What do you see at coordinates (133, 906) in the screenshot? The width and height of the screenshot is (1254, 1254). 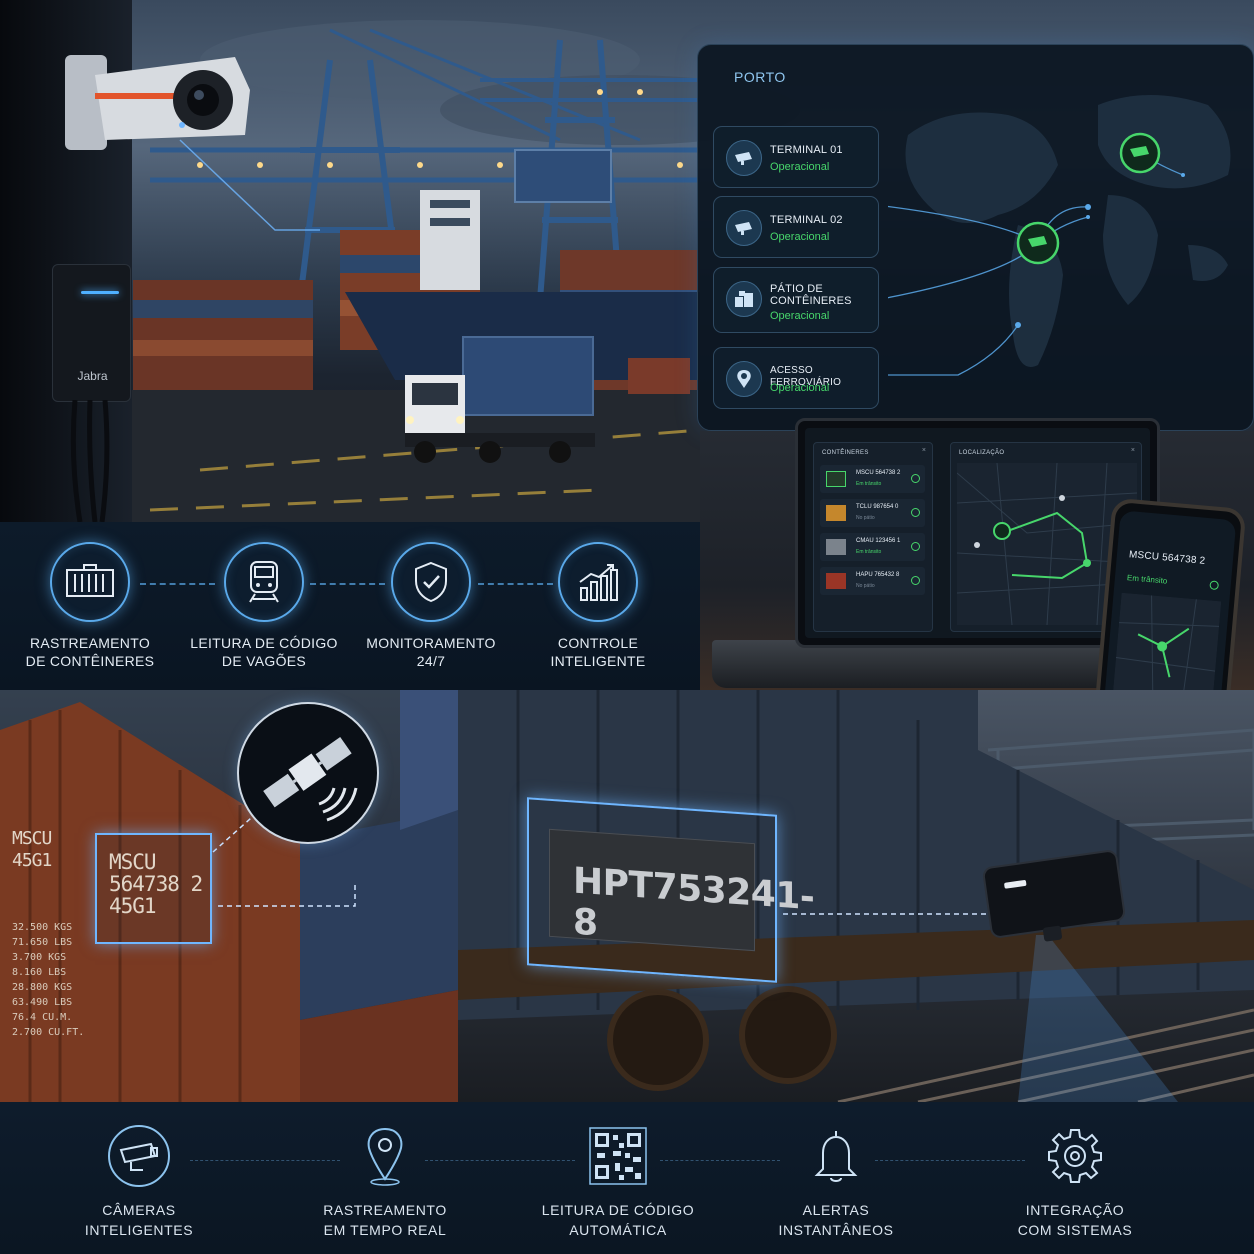 I see `container-code-line3: 45G1` at bounding box center [133, 906].